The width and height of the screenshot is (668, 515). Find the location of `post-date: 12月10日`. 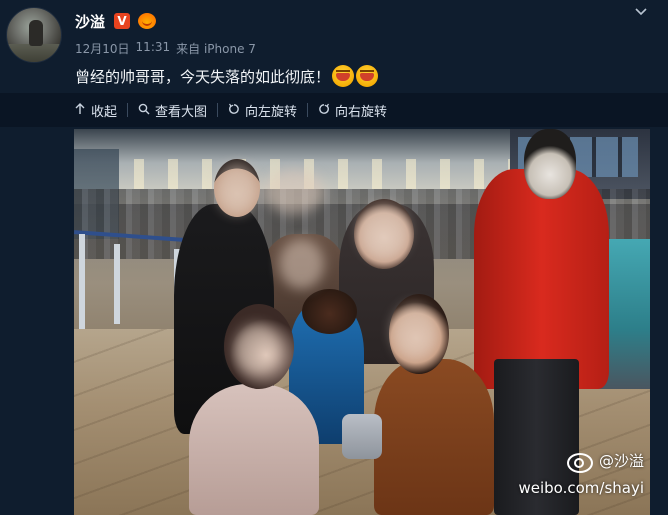

post-date: 12月10日 is located at coordinates (102, 48).